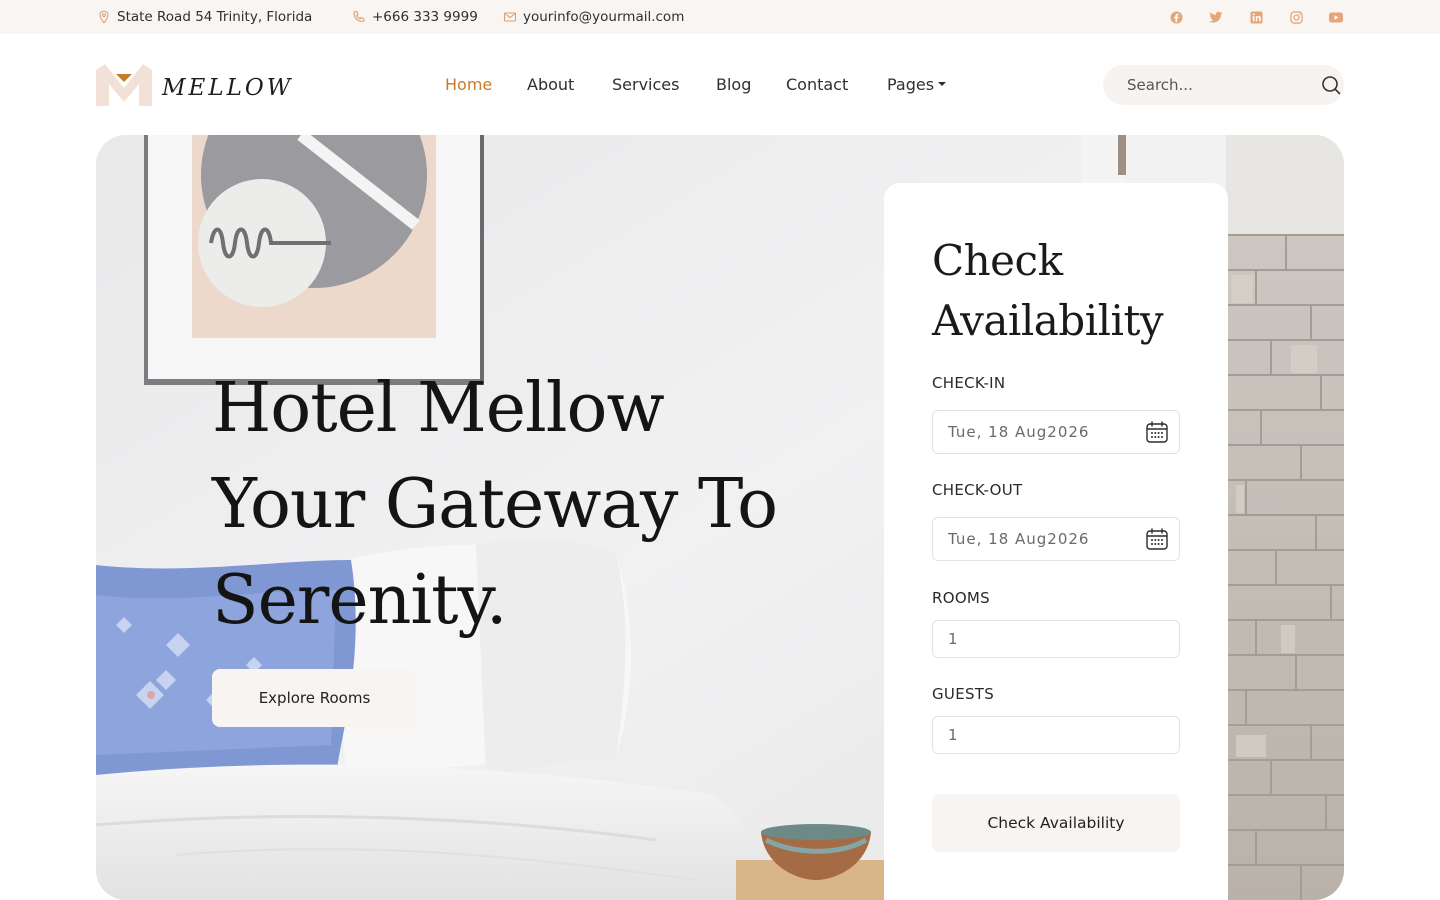 The width and height of the screenshot is (1440, 900). Describe the element at coordinates (1048, 290) in the screenshot. I see `booking-title: Check Availability` at that location.